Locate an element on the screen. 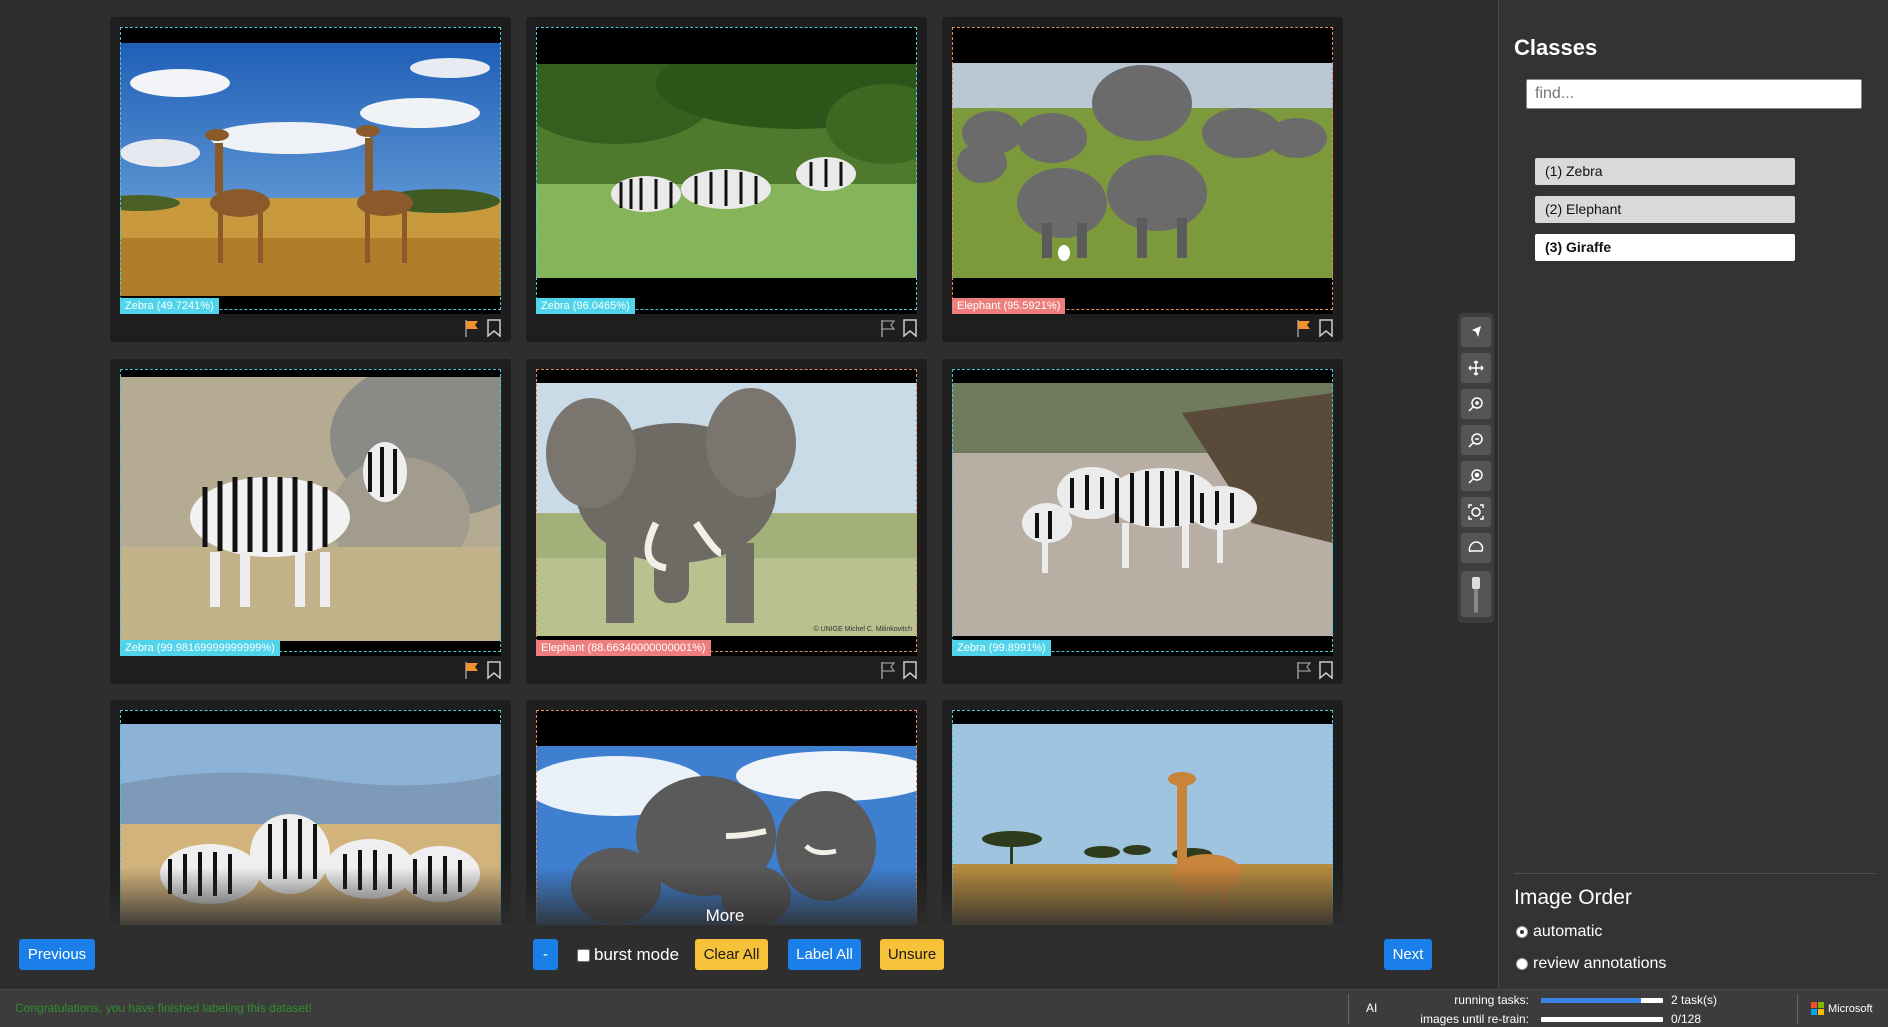 The image size is (1888, 1027). image-frame: Zebra (99.8991%) is located at coordinates (1142, 512).